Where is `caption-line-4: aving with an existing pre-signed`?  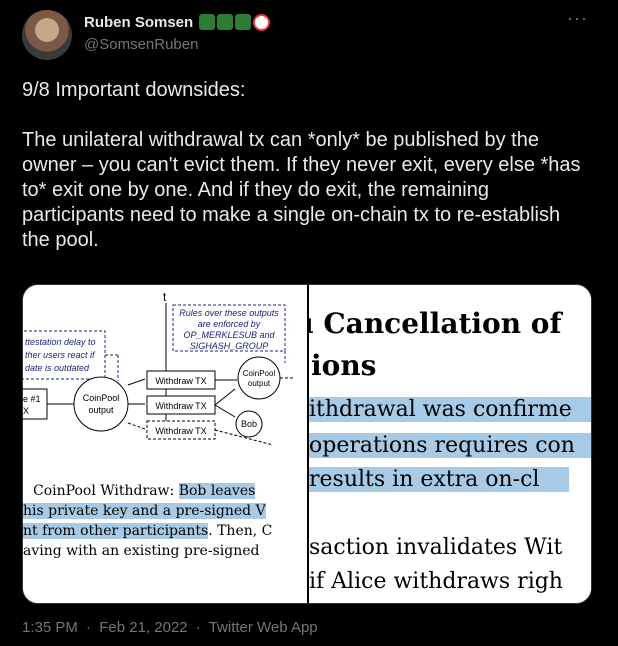
caption-line-4: aving with an existing pre-signed is located at coordinates (141, 551).